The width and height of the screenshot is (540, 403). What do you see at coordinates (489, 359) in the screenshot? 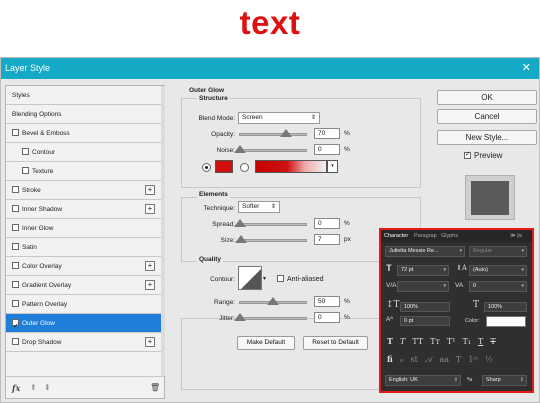
I see `fractions-icon: ½` at bounding box center [489, 359].